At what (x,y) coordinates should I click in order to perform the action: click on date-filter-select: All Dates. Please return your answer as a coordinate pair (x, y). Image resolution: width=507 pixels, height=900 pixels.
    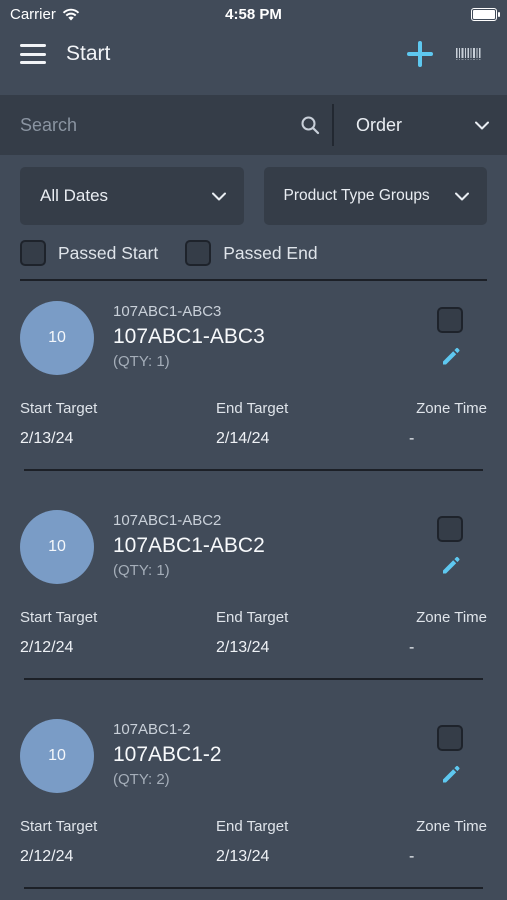
    Looking at the image, I should click on (132, 196).